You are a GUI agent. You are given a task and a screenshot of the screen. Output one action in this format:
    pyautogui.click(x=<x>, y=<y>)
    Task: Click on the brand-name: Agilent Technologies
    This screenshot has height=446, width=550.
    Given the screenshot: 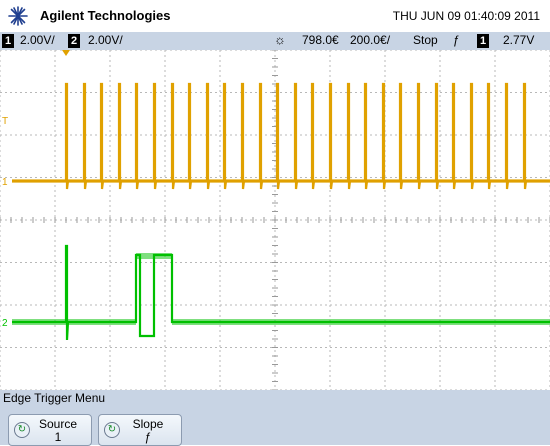 What is the action you would take?
    pyautogui.click(x=105, y=15)
    